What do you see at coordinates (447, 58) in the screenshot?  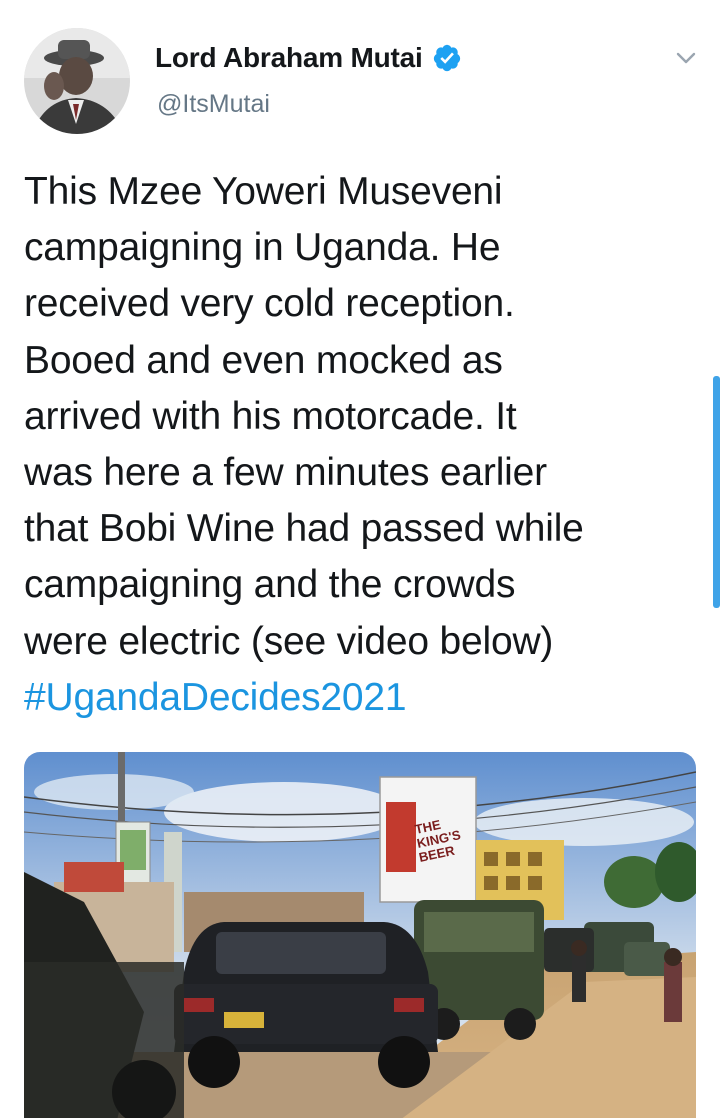 I see `verified-badge-icon` at bounding box center [447, 58].